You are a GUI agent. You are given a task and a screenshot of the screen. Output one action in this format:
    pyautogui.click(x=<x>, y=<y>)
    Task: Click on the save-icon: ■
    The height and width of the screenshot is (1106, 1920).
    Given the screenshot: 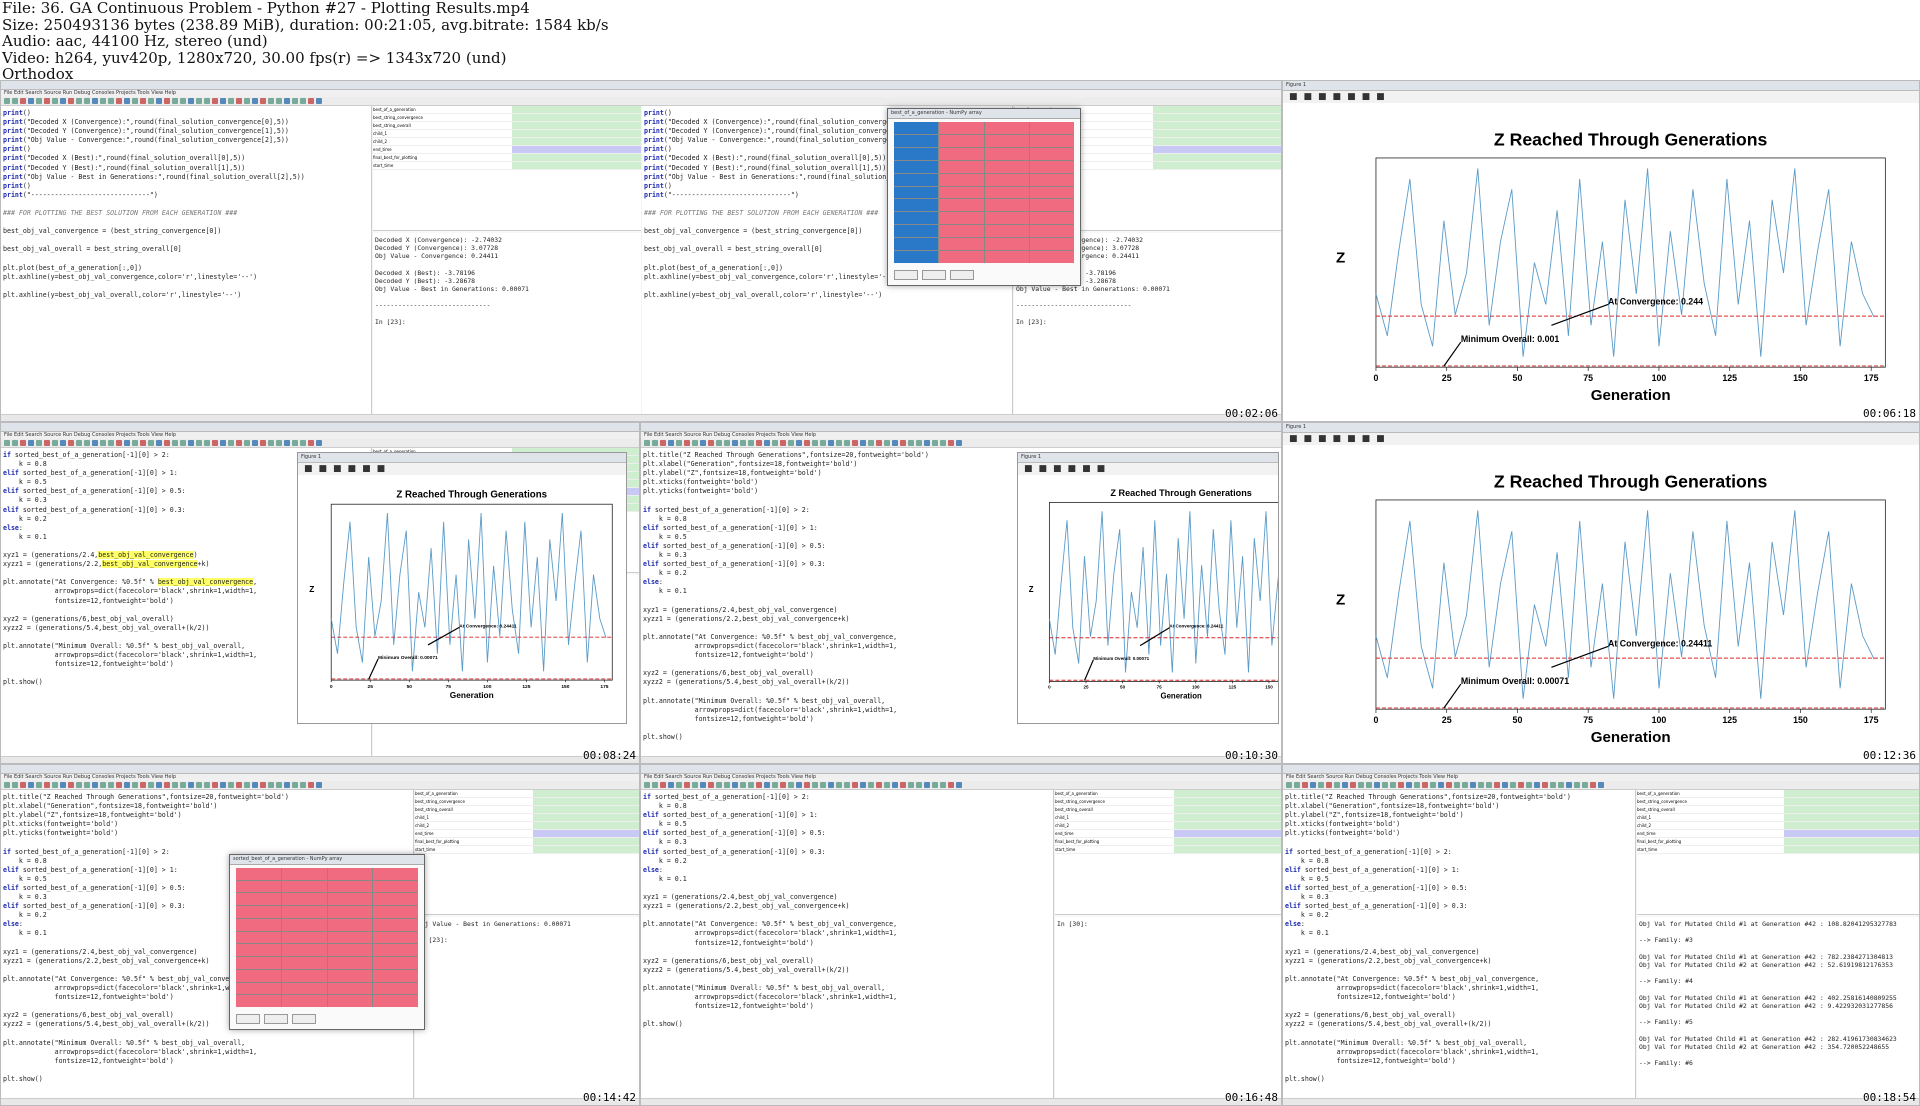 What is the action you would take?
    pyautogui.click(x=1380, y=439)
    